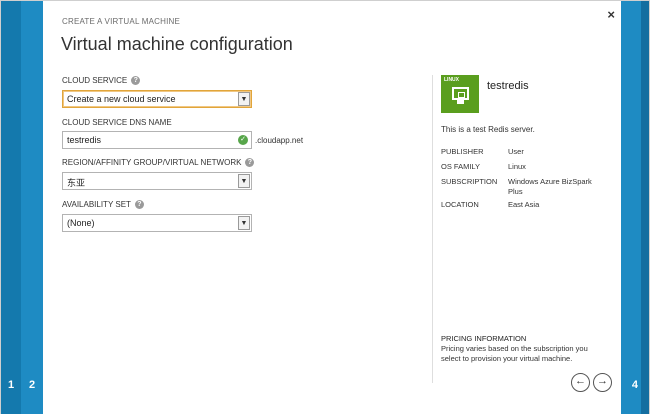 This screenshot has height=414, width=650. Describe the element at coordinates (103, 204) in the screenshot. I see `availability-set-label: AVAILABILITY SET ?` at that location.